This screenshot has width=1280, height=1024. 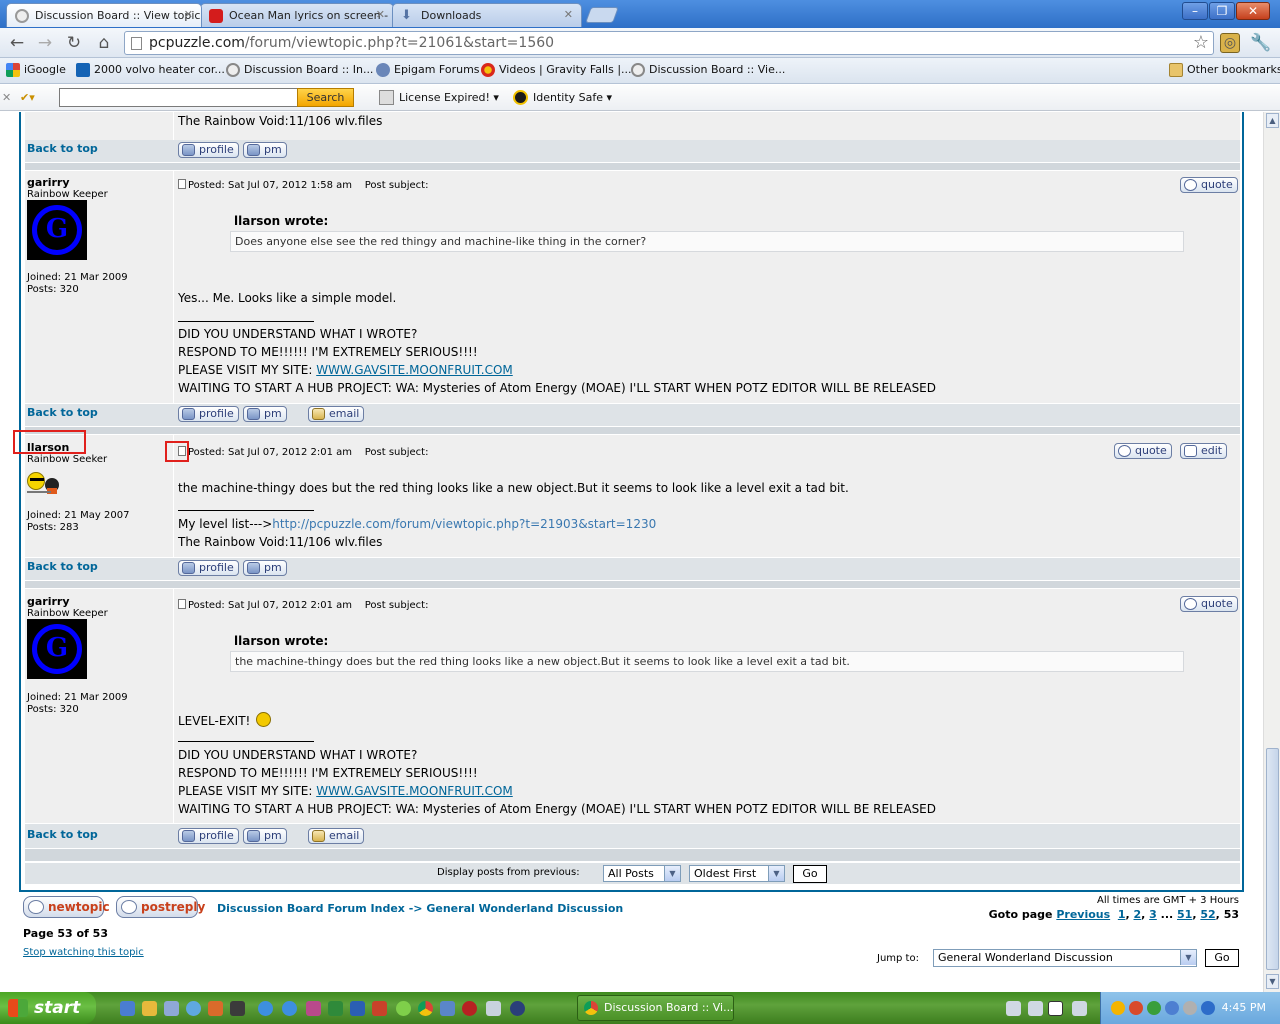 What do you see at coordinates (178, 97) in the screenshot?
I see `toolbar-search-input` at bounding box center [178, 97].